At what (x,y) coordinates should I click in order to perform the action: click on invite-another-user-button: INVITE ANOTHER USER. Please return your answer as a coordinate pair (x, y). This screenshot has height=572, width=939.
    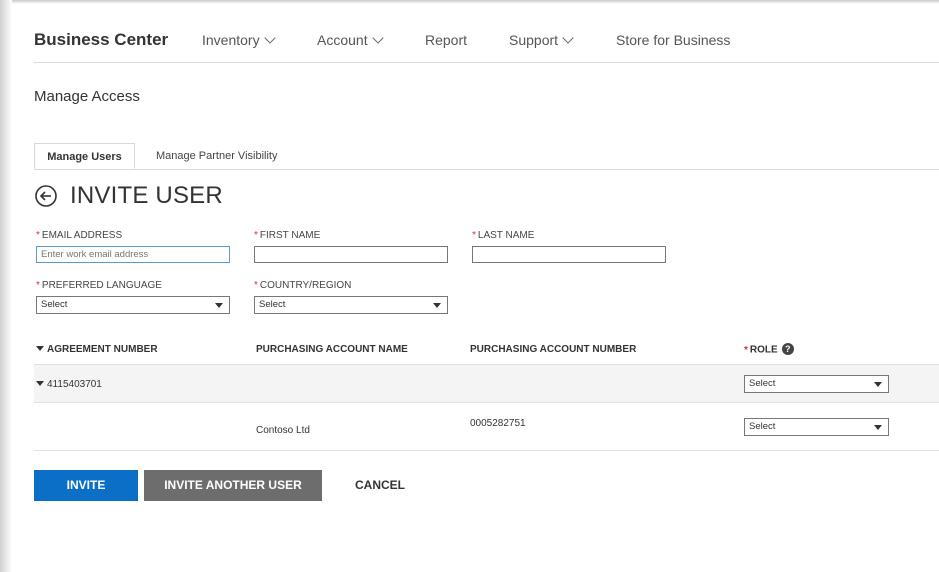
    Looking at the image, I should click on (233, 485).